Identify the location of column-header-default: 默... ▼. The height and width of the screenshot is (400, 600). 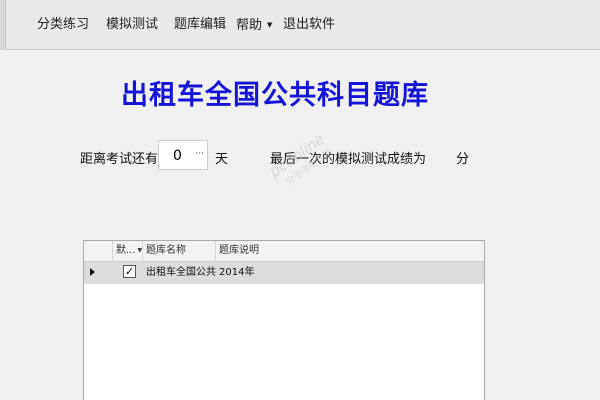
(128, 251).